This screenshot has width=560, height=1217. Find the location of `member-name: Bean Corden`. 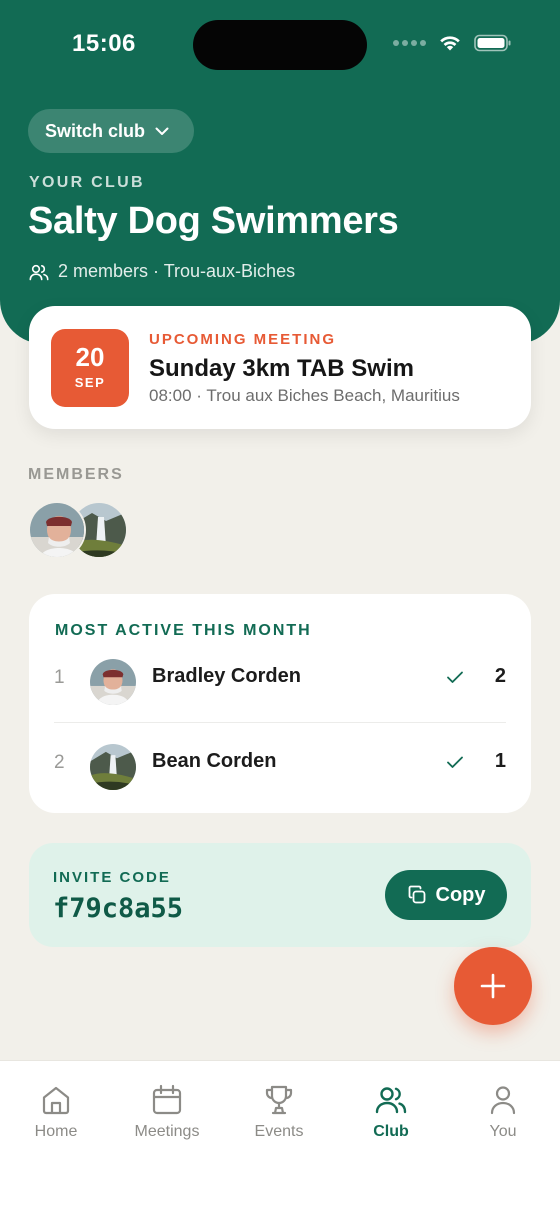

member-name: Bean Corden is located at coordinates (214, 761).